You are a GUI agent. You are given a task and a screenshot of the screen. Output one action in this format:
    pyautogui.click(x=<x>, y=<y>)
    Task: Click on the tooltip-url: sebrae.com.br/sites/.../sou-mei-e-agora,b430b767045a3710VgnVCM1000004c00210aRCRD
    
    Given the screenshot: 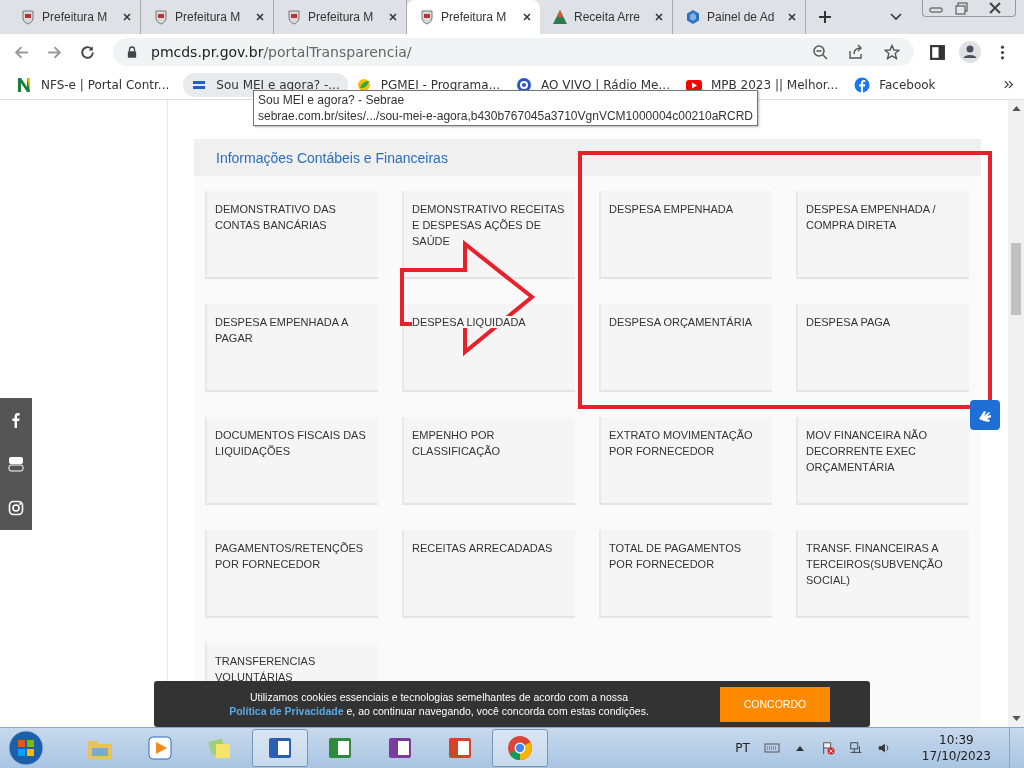 What is the action you would take?
    pyautogui.click(x=505, y=116)
    